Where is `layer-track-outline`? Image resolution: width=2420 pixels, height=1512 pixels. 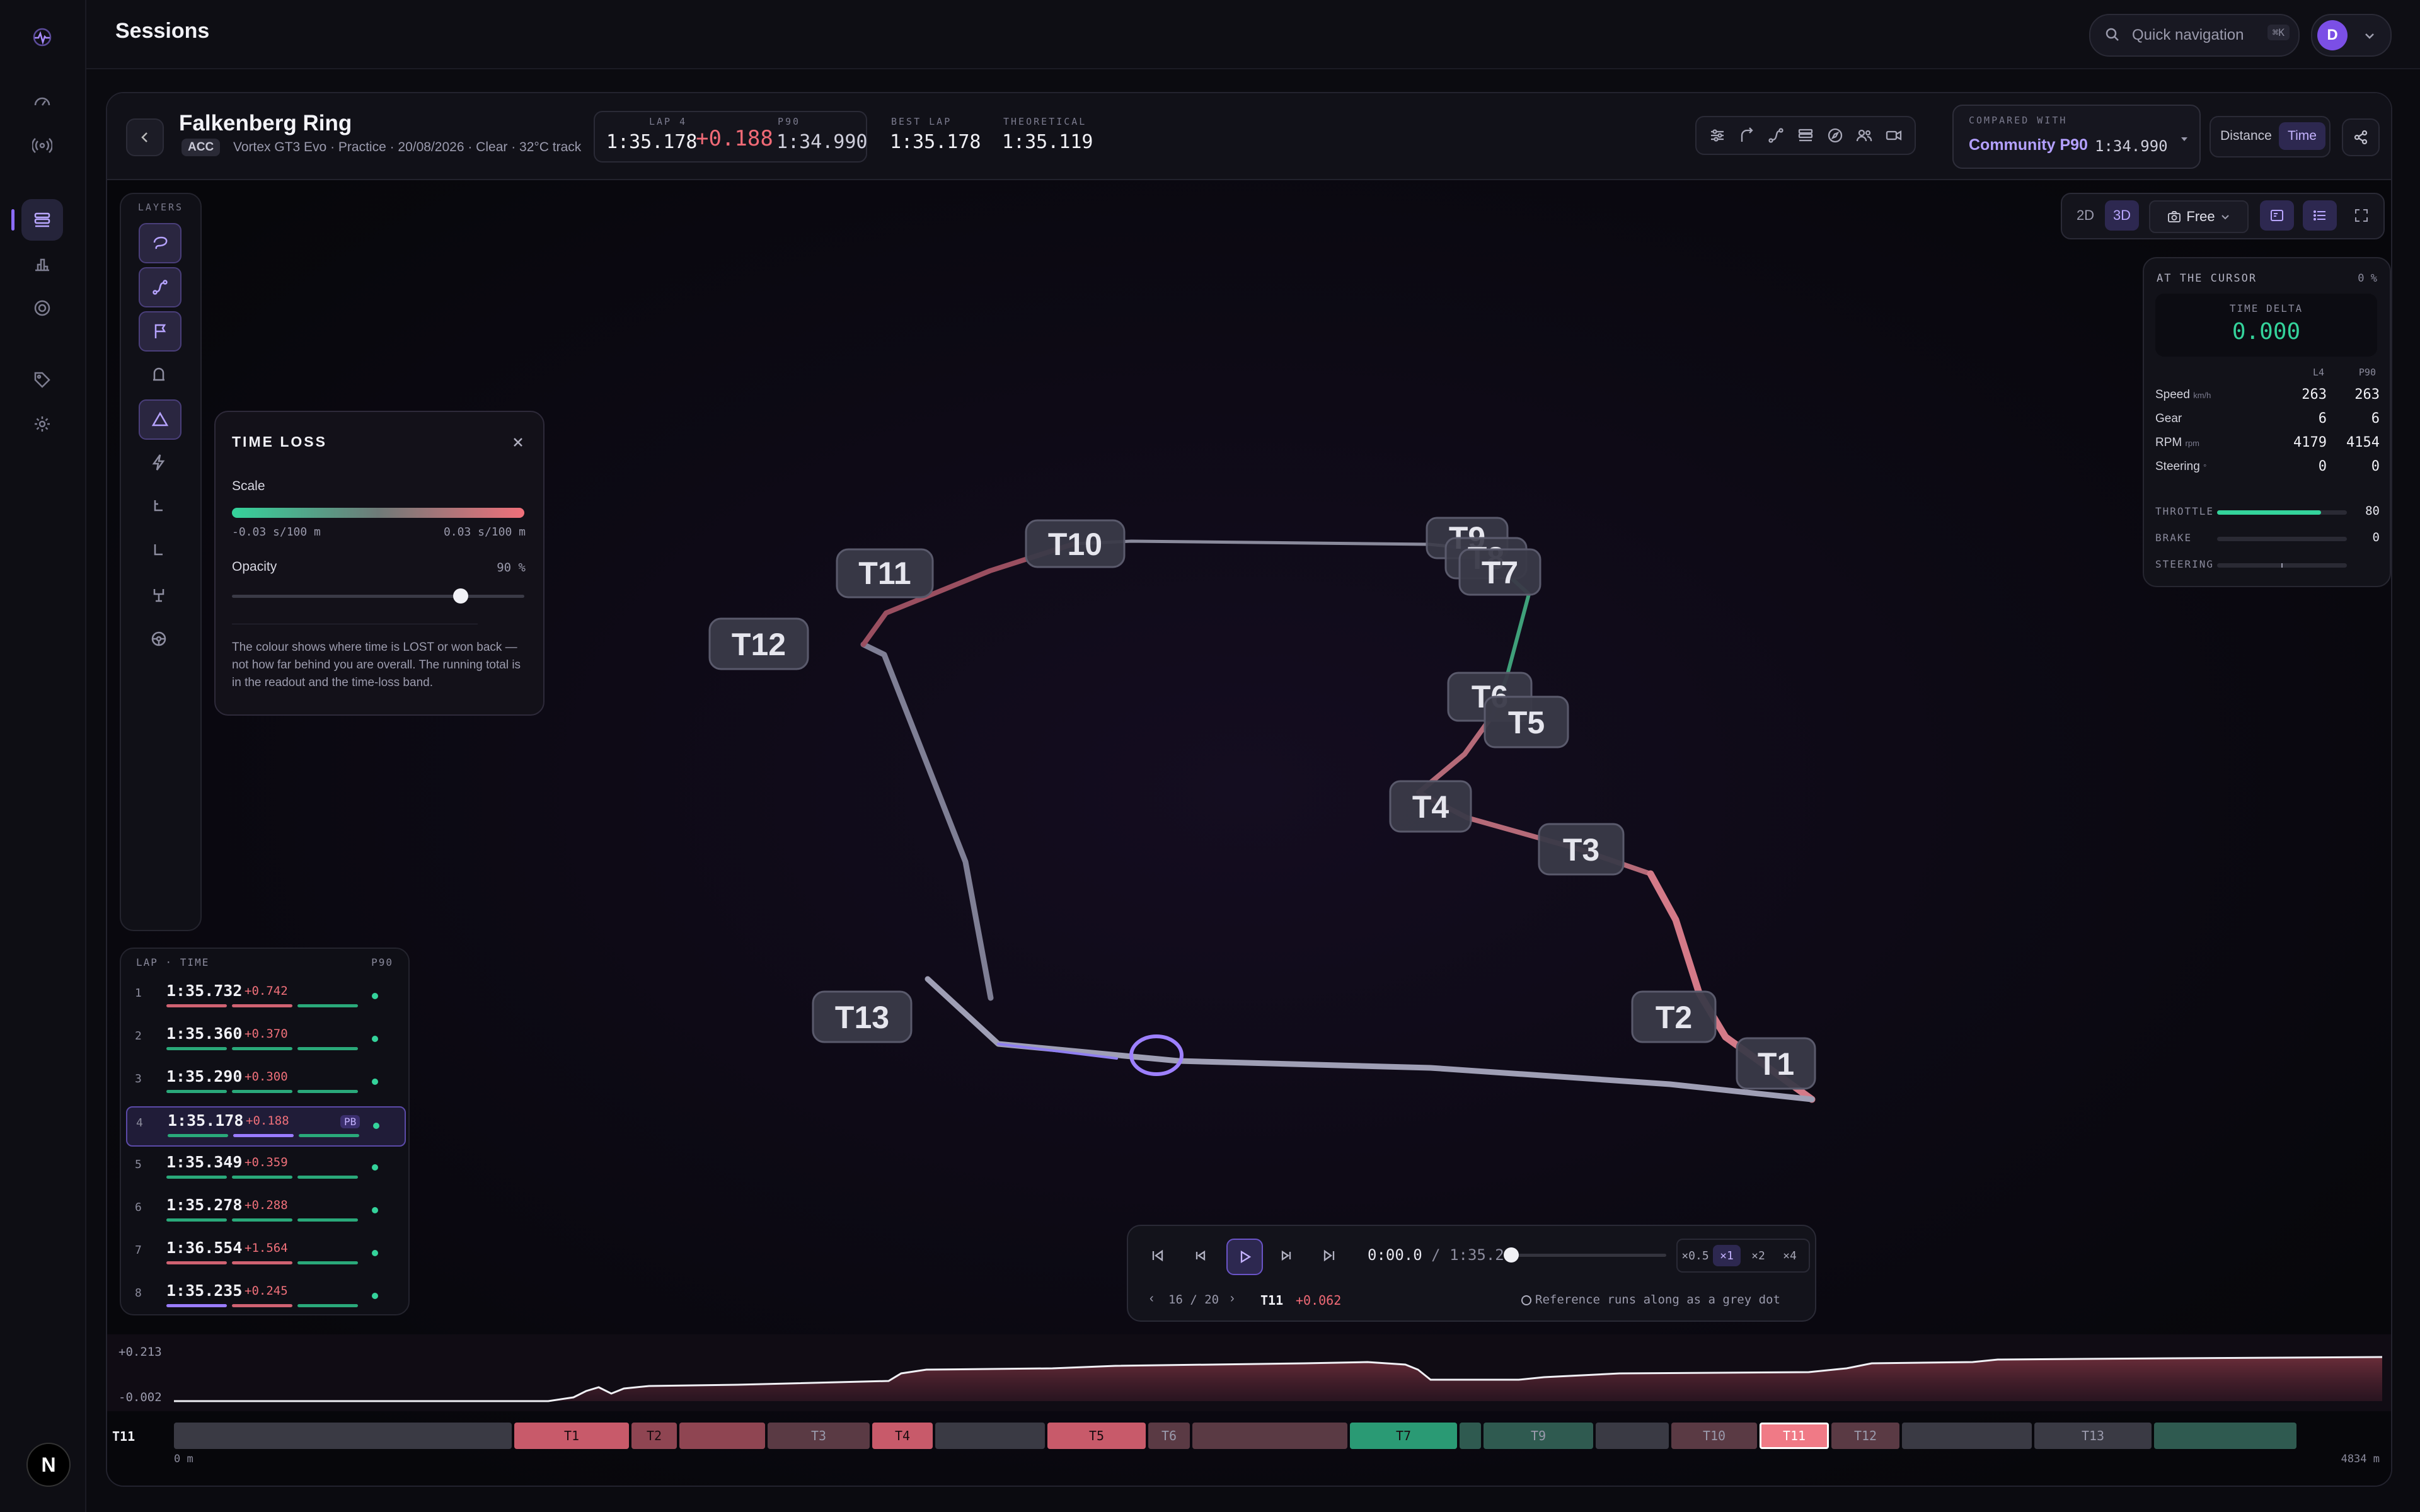 layer-track-outline is located at coordinates (161, 243).